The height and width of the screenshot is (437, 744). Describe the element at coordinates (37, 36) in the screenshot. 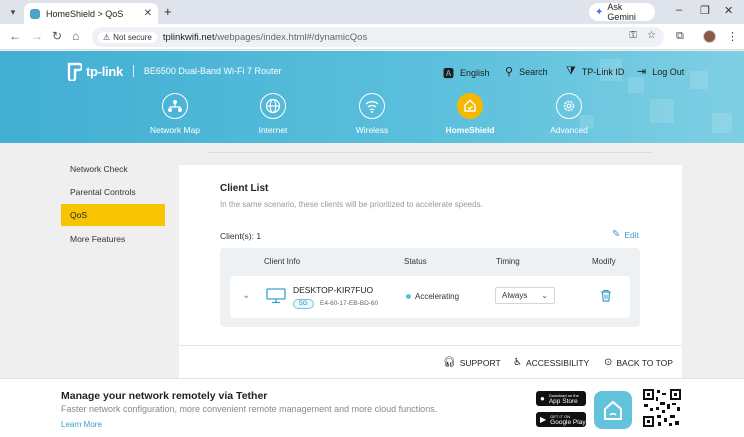

I see `forward-icon: →` at that location.